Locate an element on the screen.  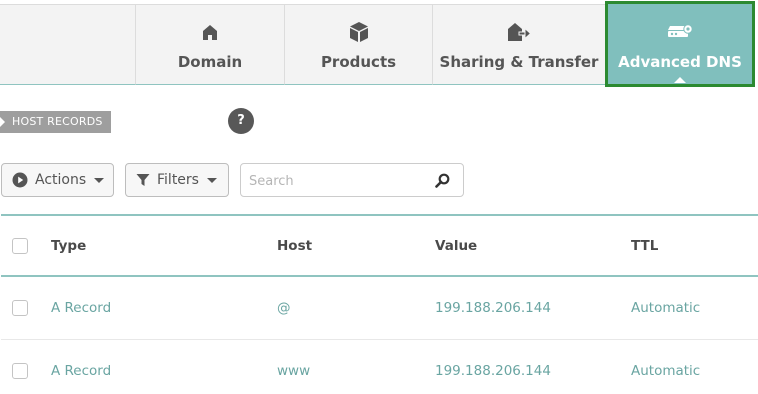
tab-products-label: Products is located at coordinates (358, 62).